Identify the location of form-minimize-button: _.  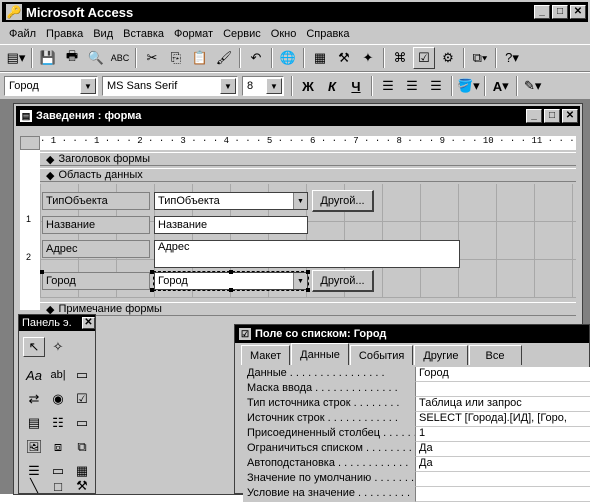
(534, 116).